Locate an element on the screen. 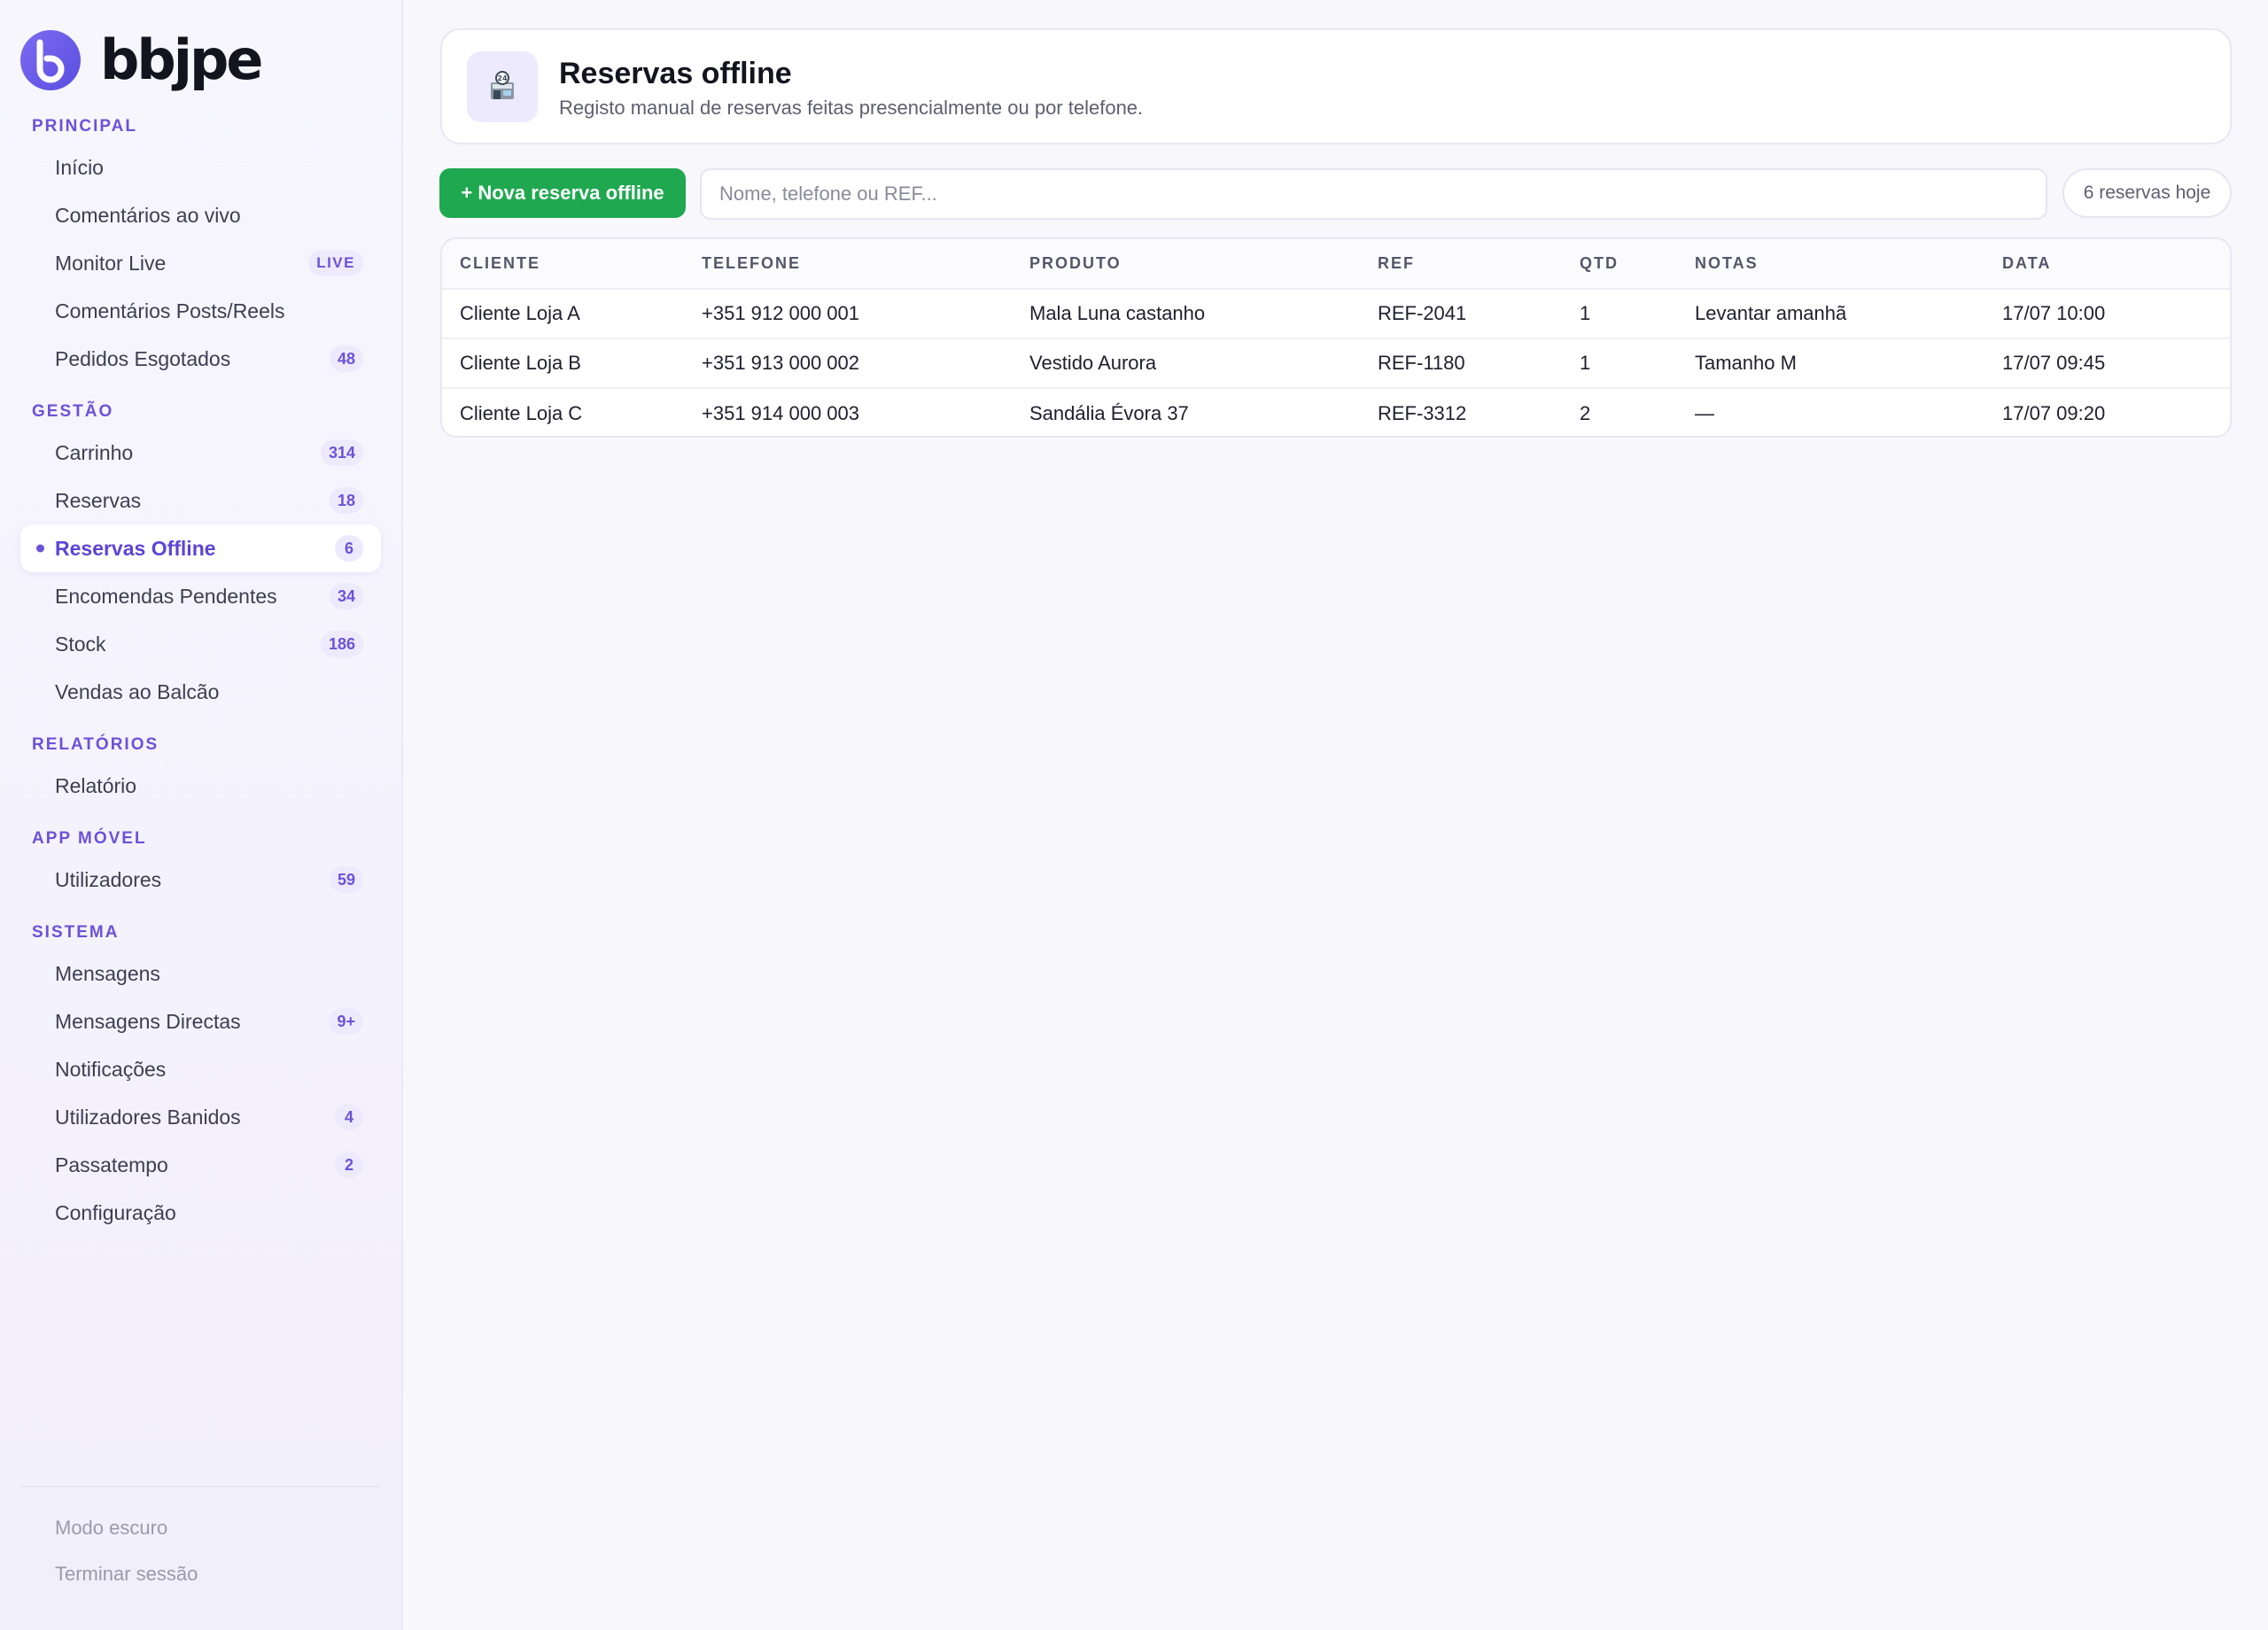 The height and width of the screenshot is (1630, 2268). count-badge: 186 is located at coordinates (341, 644).